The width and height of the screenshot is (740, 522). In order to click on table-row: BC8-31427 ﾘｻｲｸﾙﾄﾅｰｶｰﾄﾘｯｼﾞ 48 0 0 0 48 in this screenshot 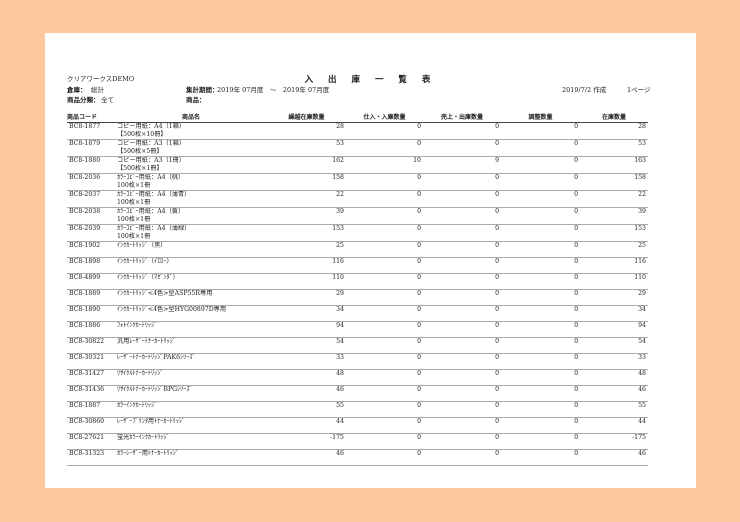, I will do `click(357, 378)`.